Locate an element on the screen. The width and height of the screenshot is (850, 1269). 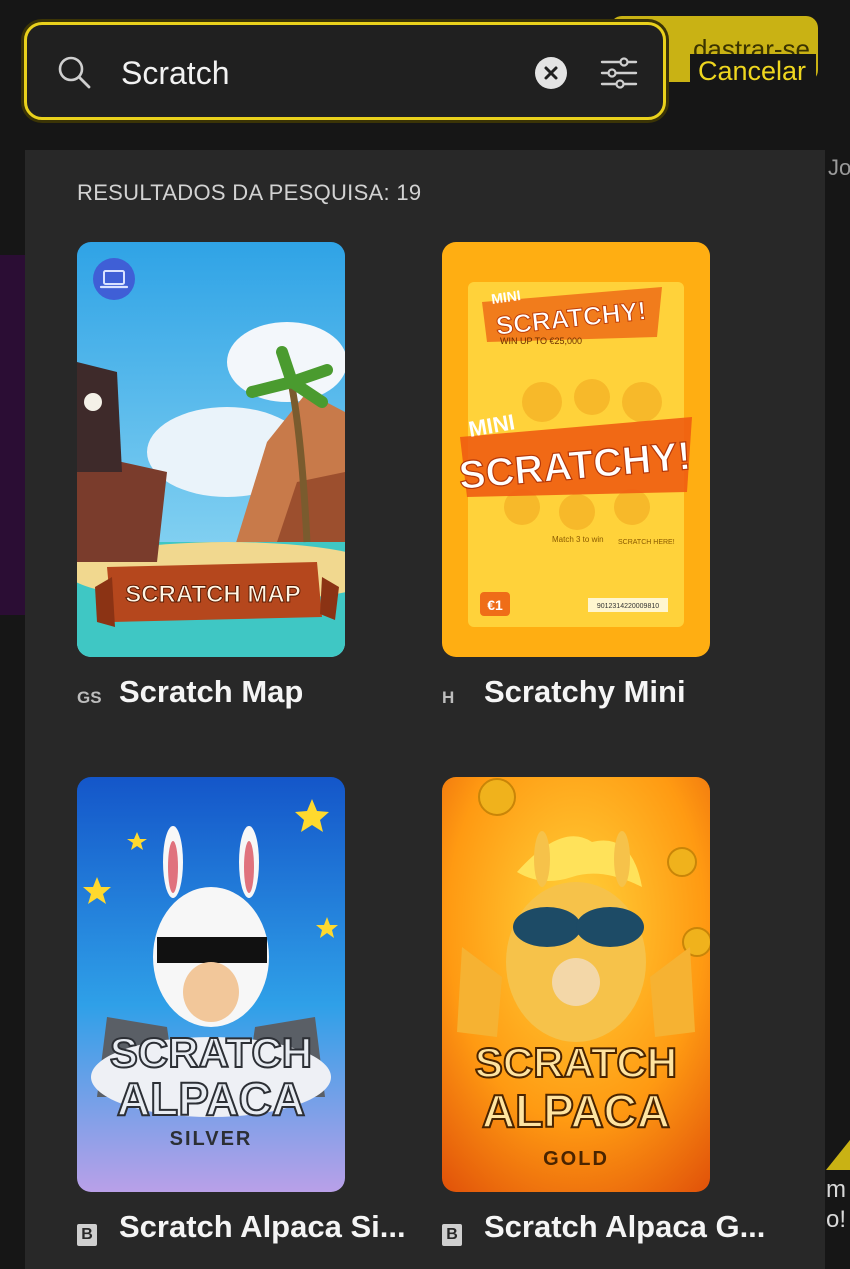
search-input is located at coordinates (321, 73).